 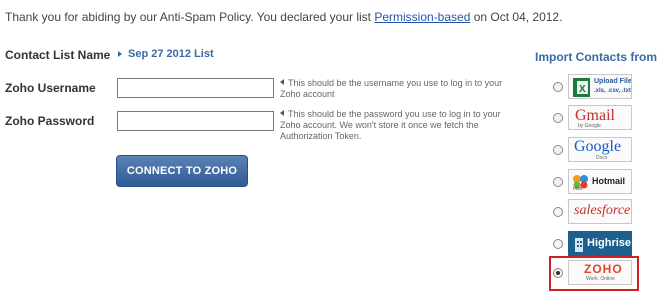 What do you see at coordinates (598, 146) in the screenshot?
I see `google-wordmark: Google` at bounding box center [598, 146].